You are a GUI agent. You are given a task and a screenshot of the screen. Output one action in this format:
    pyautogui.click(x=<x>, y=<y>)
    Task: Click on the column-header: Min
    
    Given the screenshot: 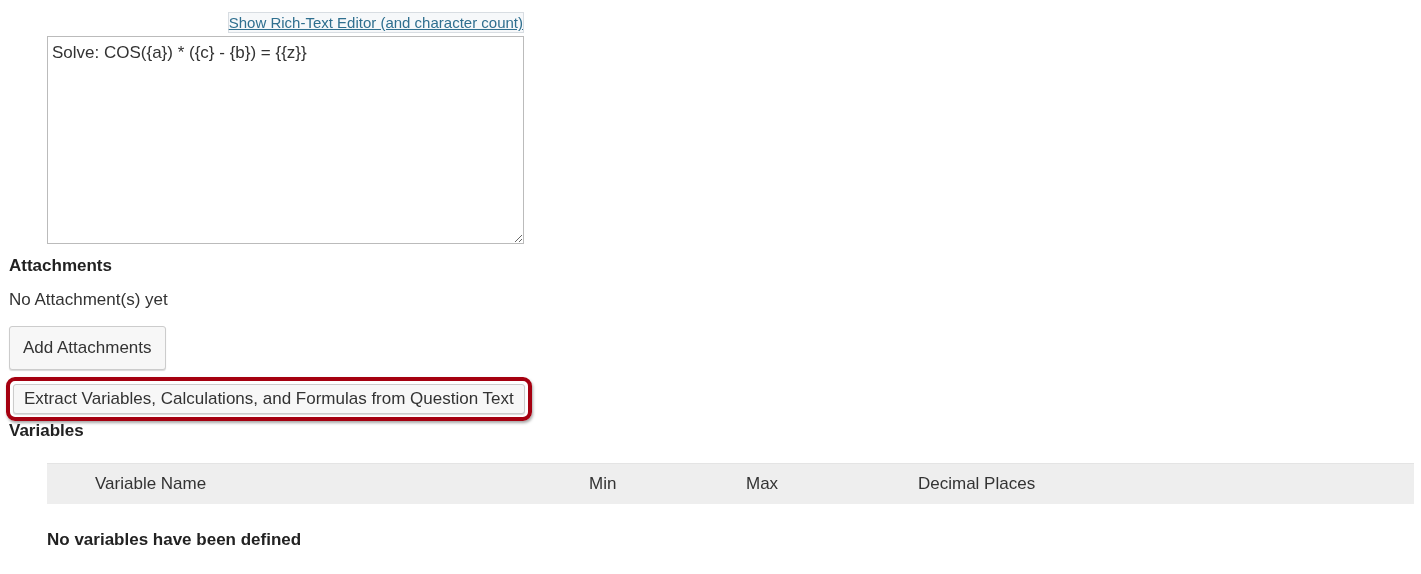 What is the action you would take?
    pyautogui.click(x=603, y=484)
    